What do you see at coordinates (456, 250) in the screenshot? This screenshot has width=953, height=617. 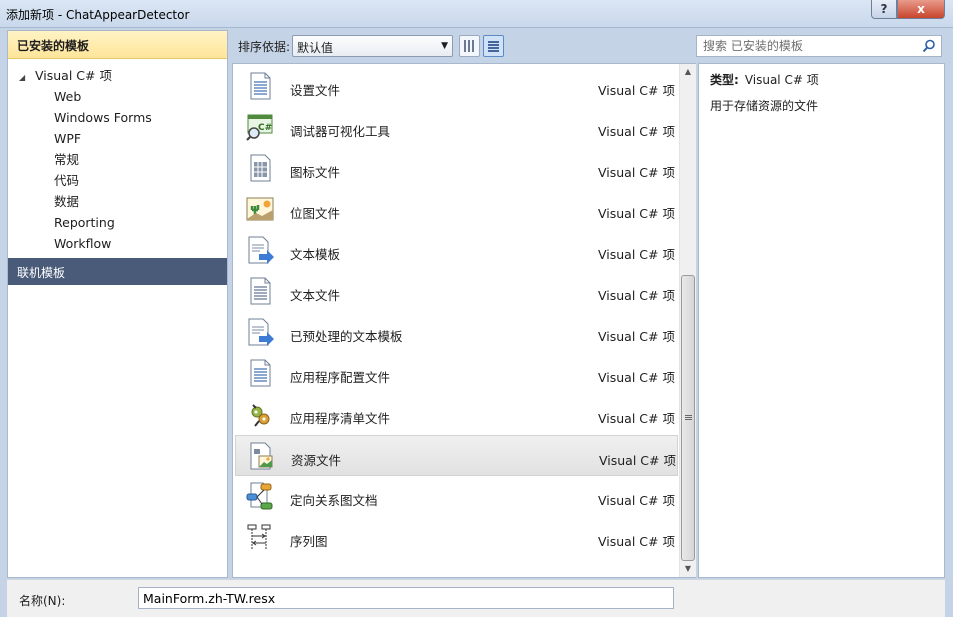 I see `list-item: 文本模板 Visual C# 项` at bounding box center [456, 250].